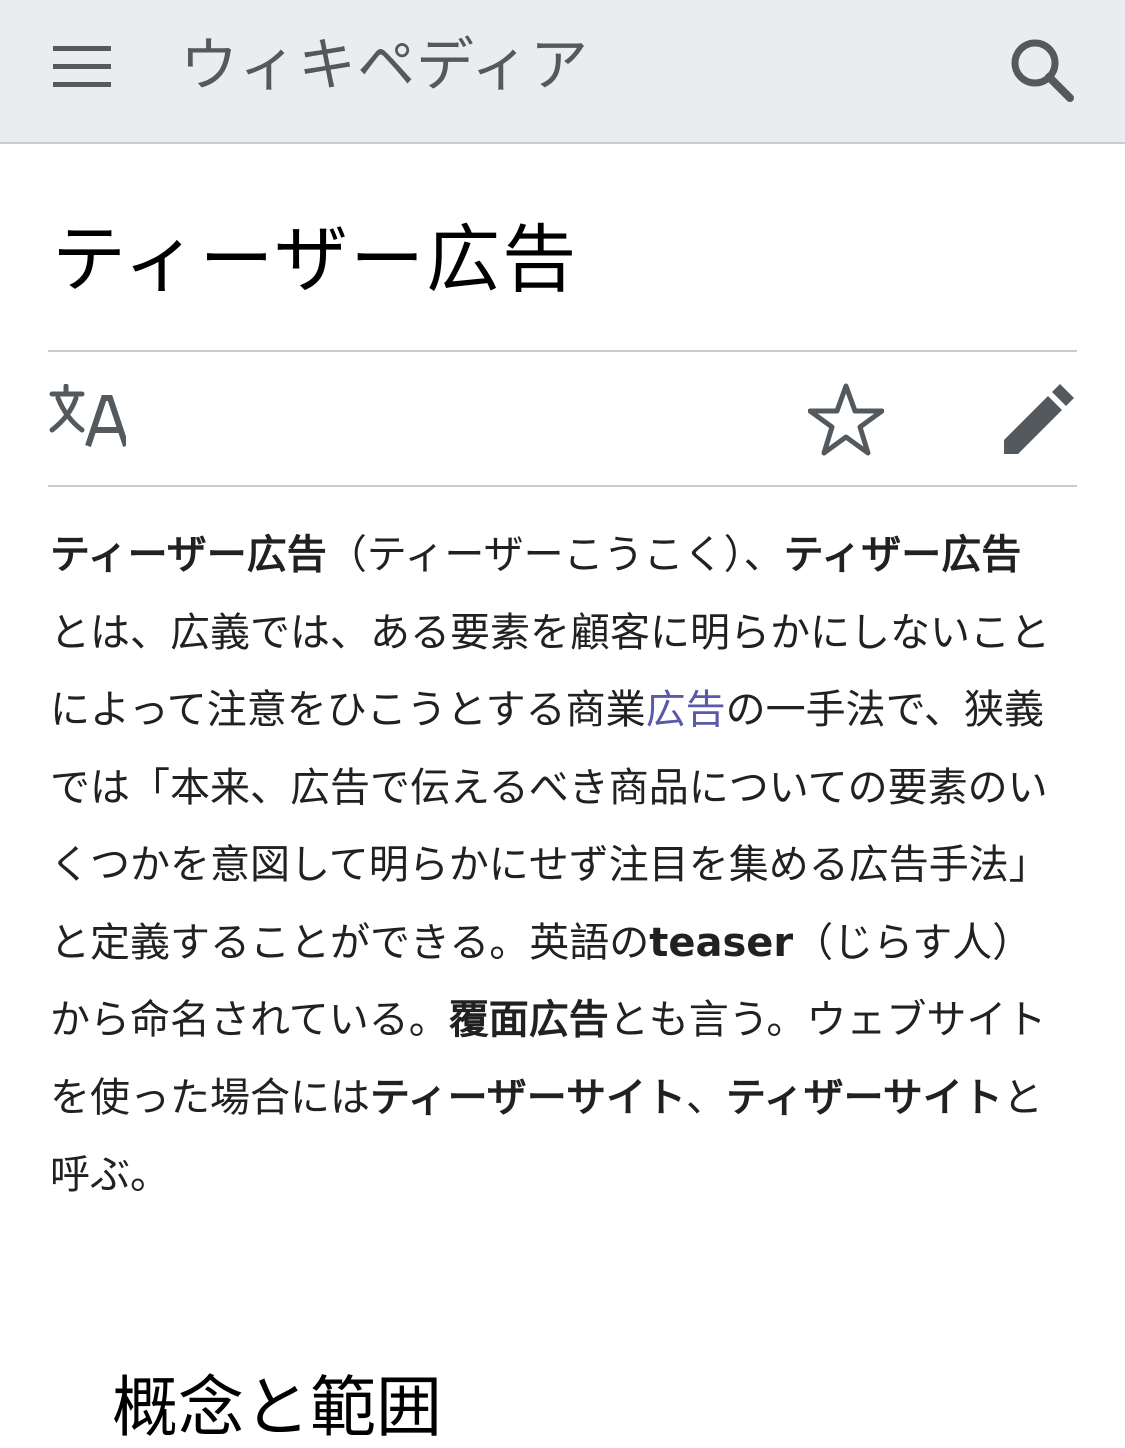 The height and width of the screenshot is (1448, 1125). Describe the element at coordinates (555, 555) in the screenshot. I see `article-text: （ティーザーこうこく）、` at that location.